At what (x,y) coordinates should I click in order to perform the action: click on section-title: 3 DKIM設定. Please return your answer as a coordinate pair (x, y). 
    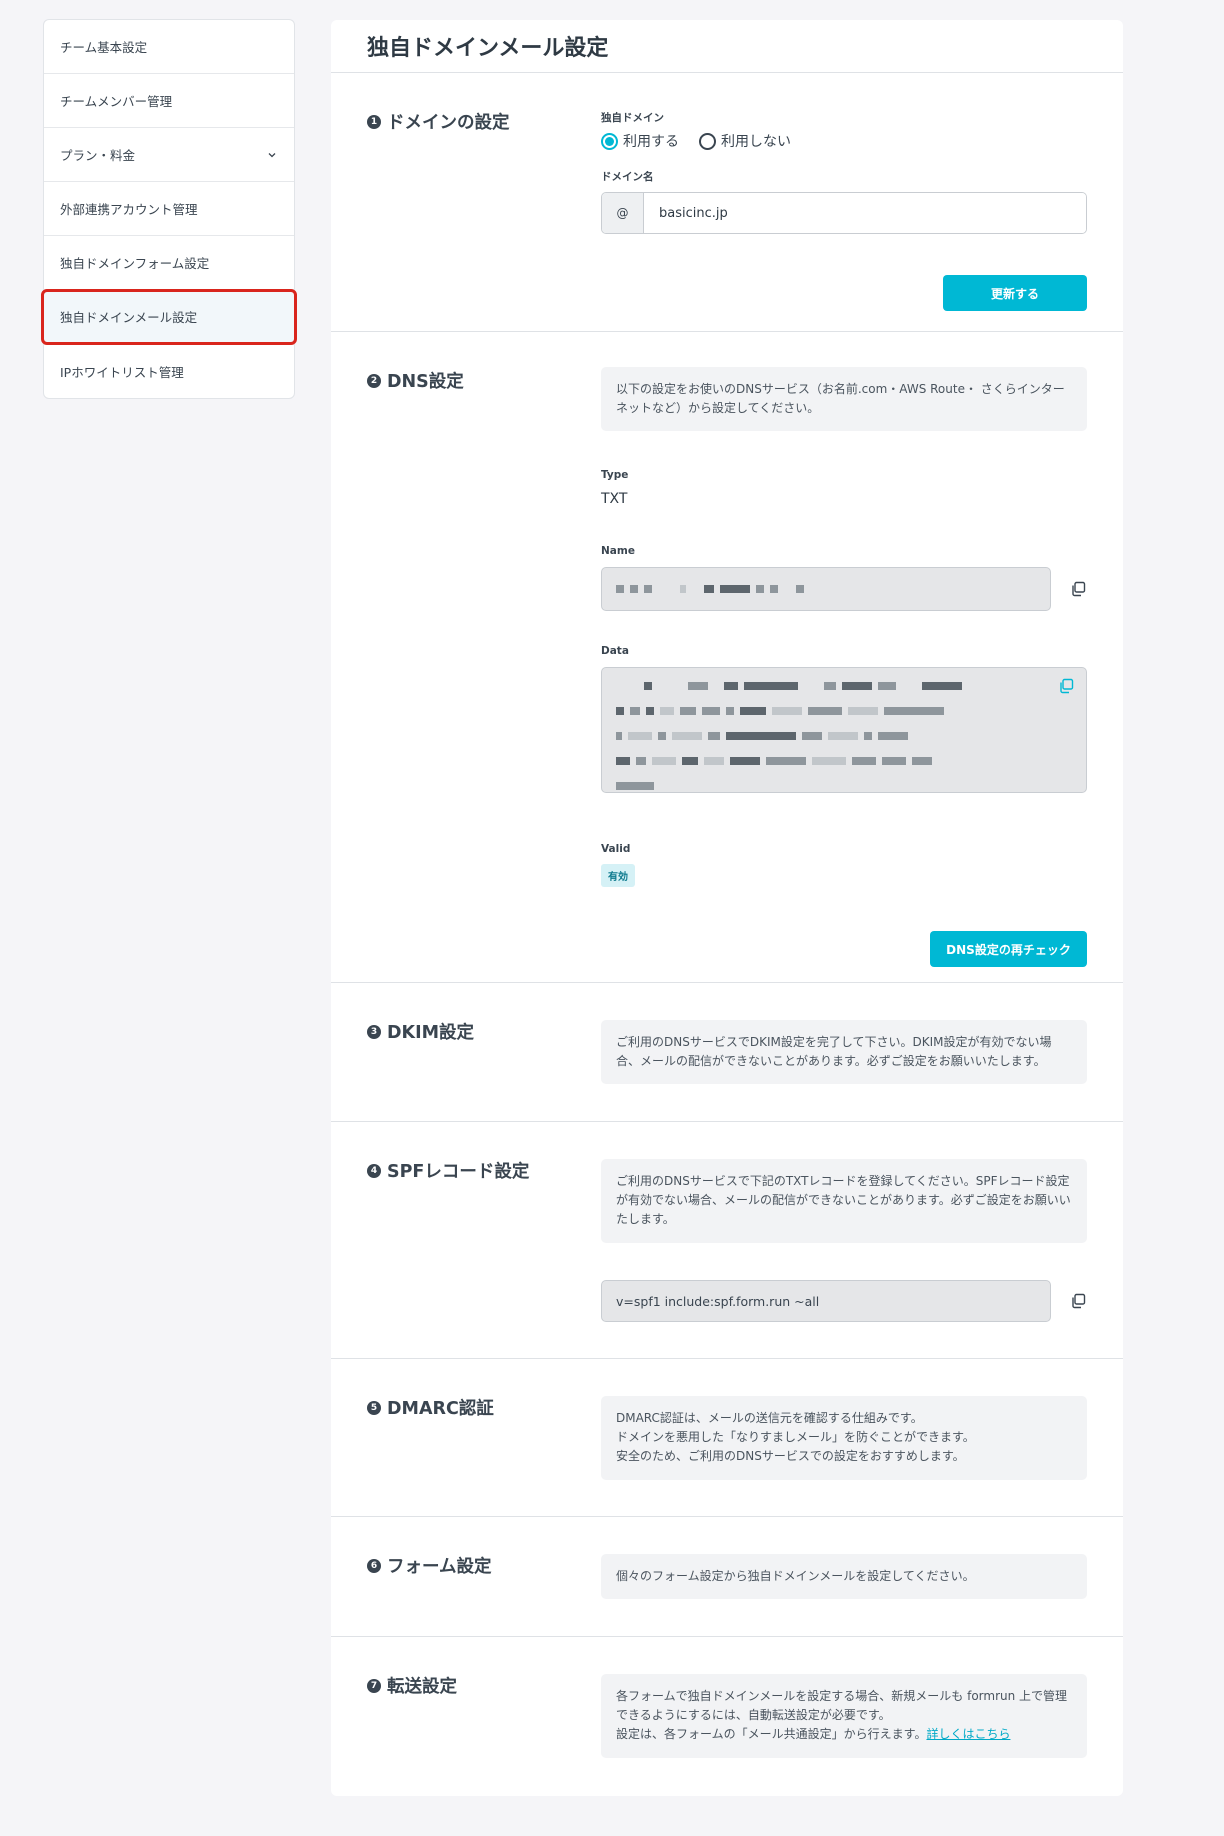
    Looking at the image, I should click on (420, 1031).